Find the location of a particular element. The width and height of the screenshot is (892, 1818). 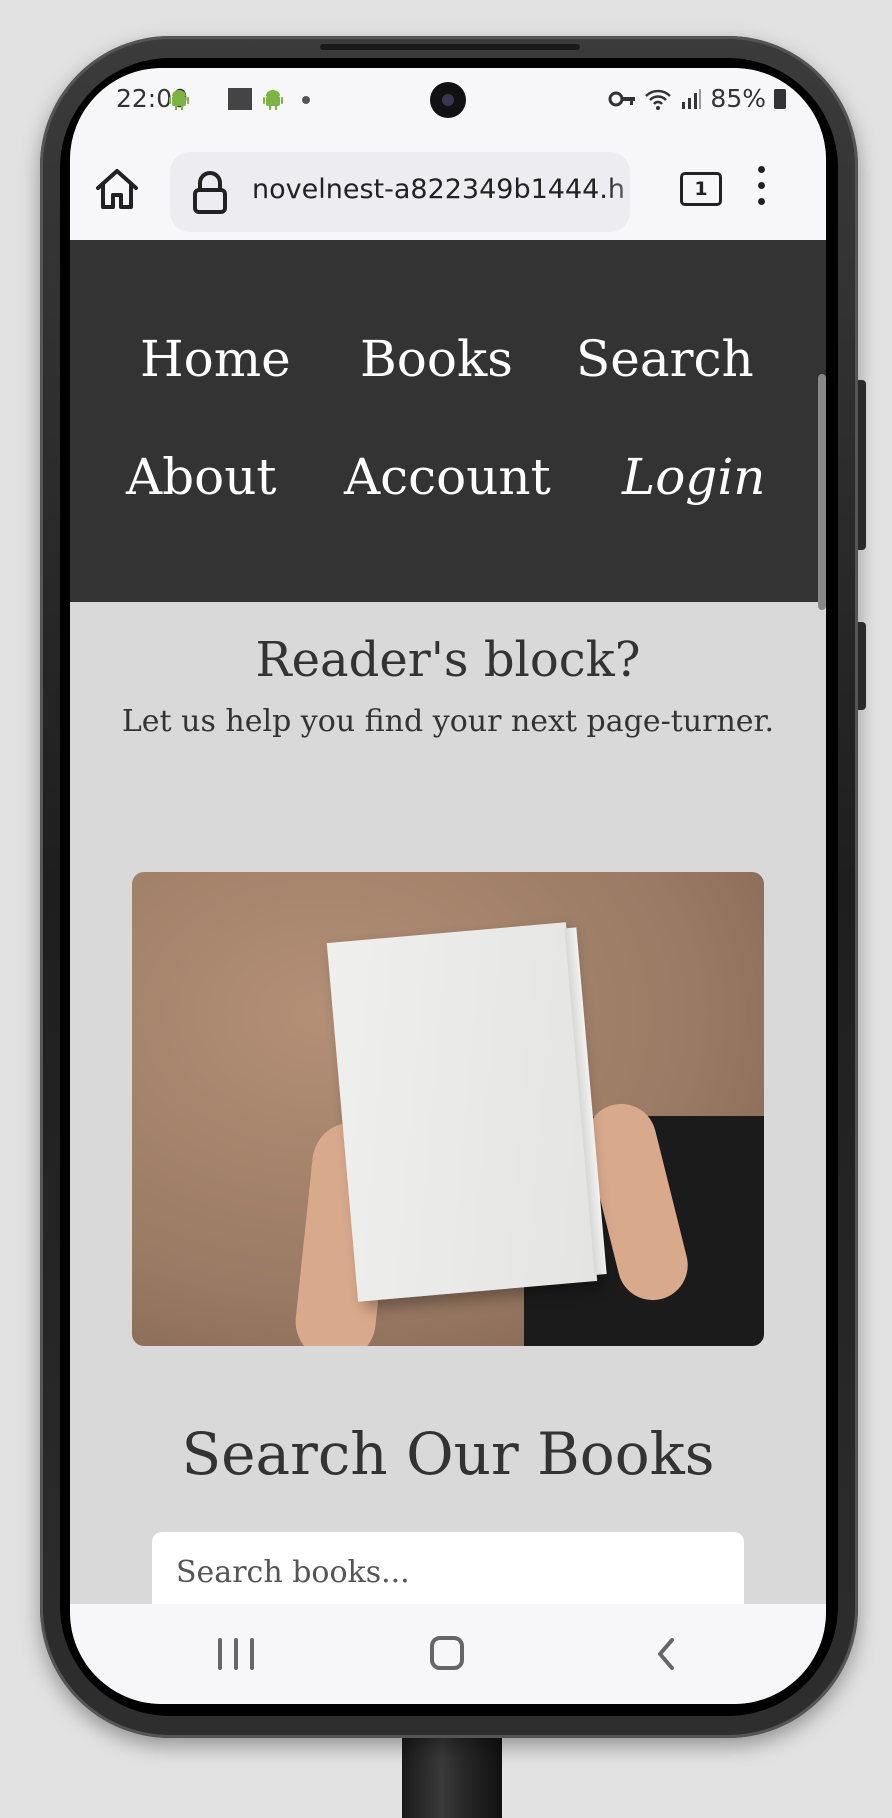

phone-stand is located at coordinates (452, 1778).